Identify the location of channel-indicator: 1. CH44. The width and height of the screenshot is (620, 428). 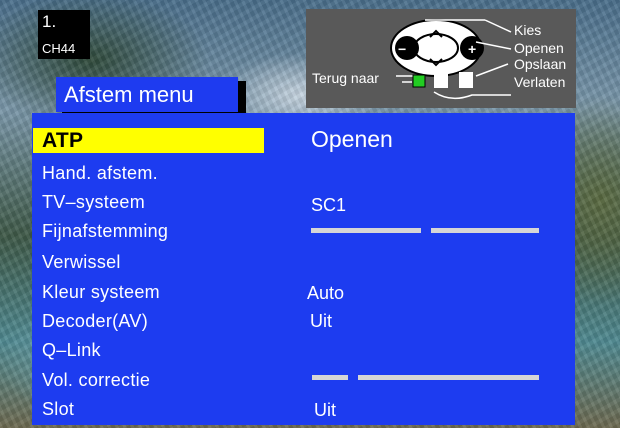
(64, 34).